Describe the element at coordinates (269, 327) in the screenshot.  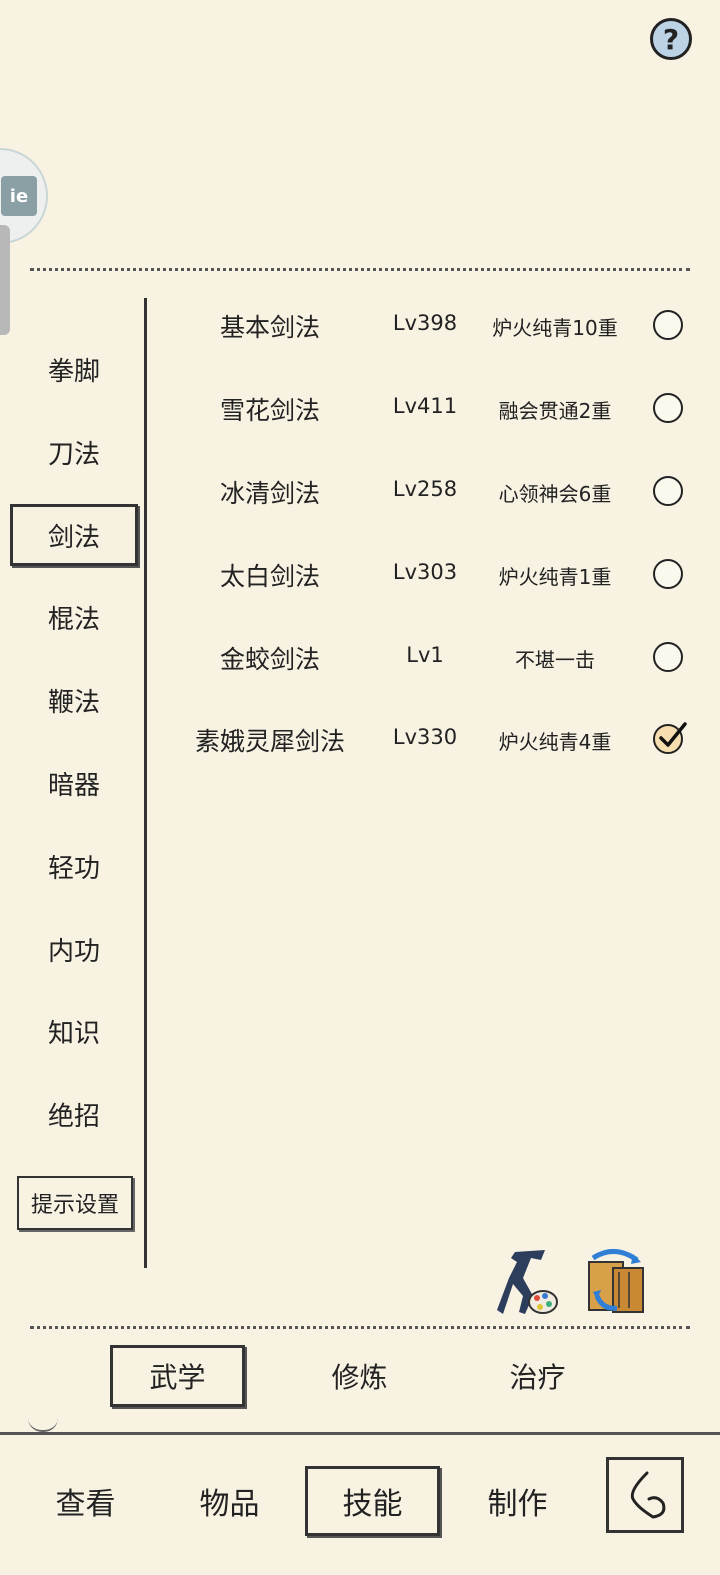
I see `skill-name: 基本剑法` at that location.